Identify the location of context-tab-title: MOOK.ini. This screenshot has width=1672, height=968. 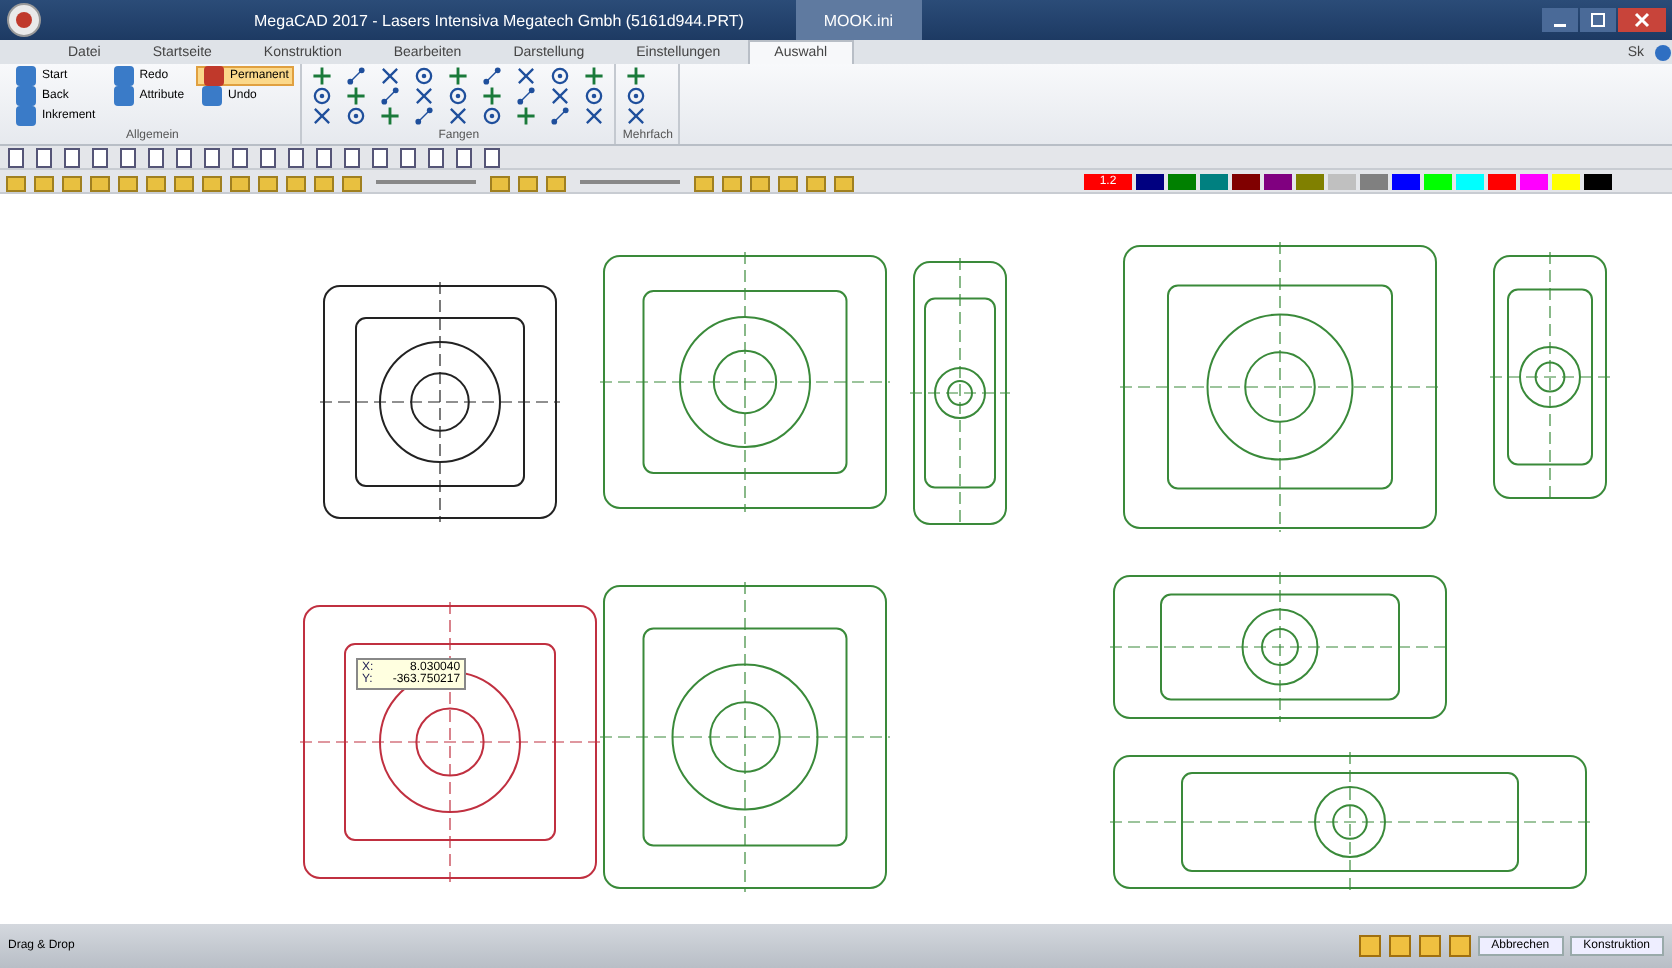
(858, 20).